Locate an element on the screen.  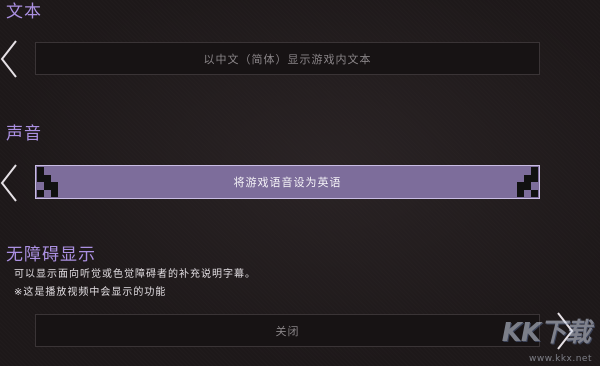
accessibility-description-line1: 可以显示面向听觉或色觉障碍者的补充说明字幕。 is located at coordinates (135, 274).